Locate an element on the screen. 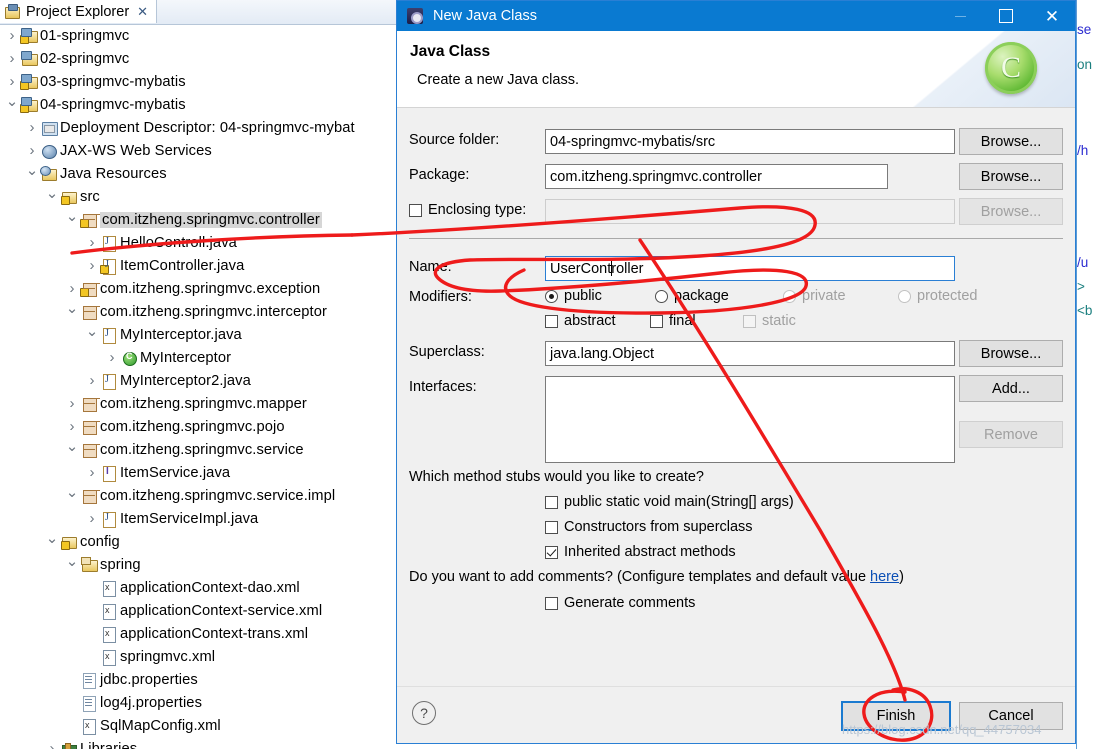 This screenshot has width=1094, height=749. help-icon: ? is located at coordinates (424, 713).